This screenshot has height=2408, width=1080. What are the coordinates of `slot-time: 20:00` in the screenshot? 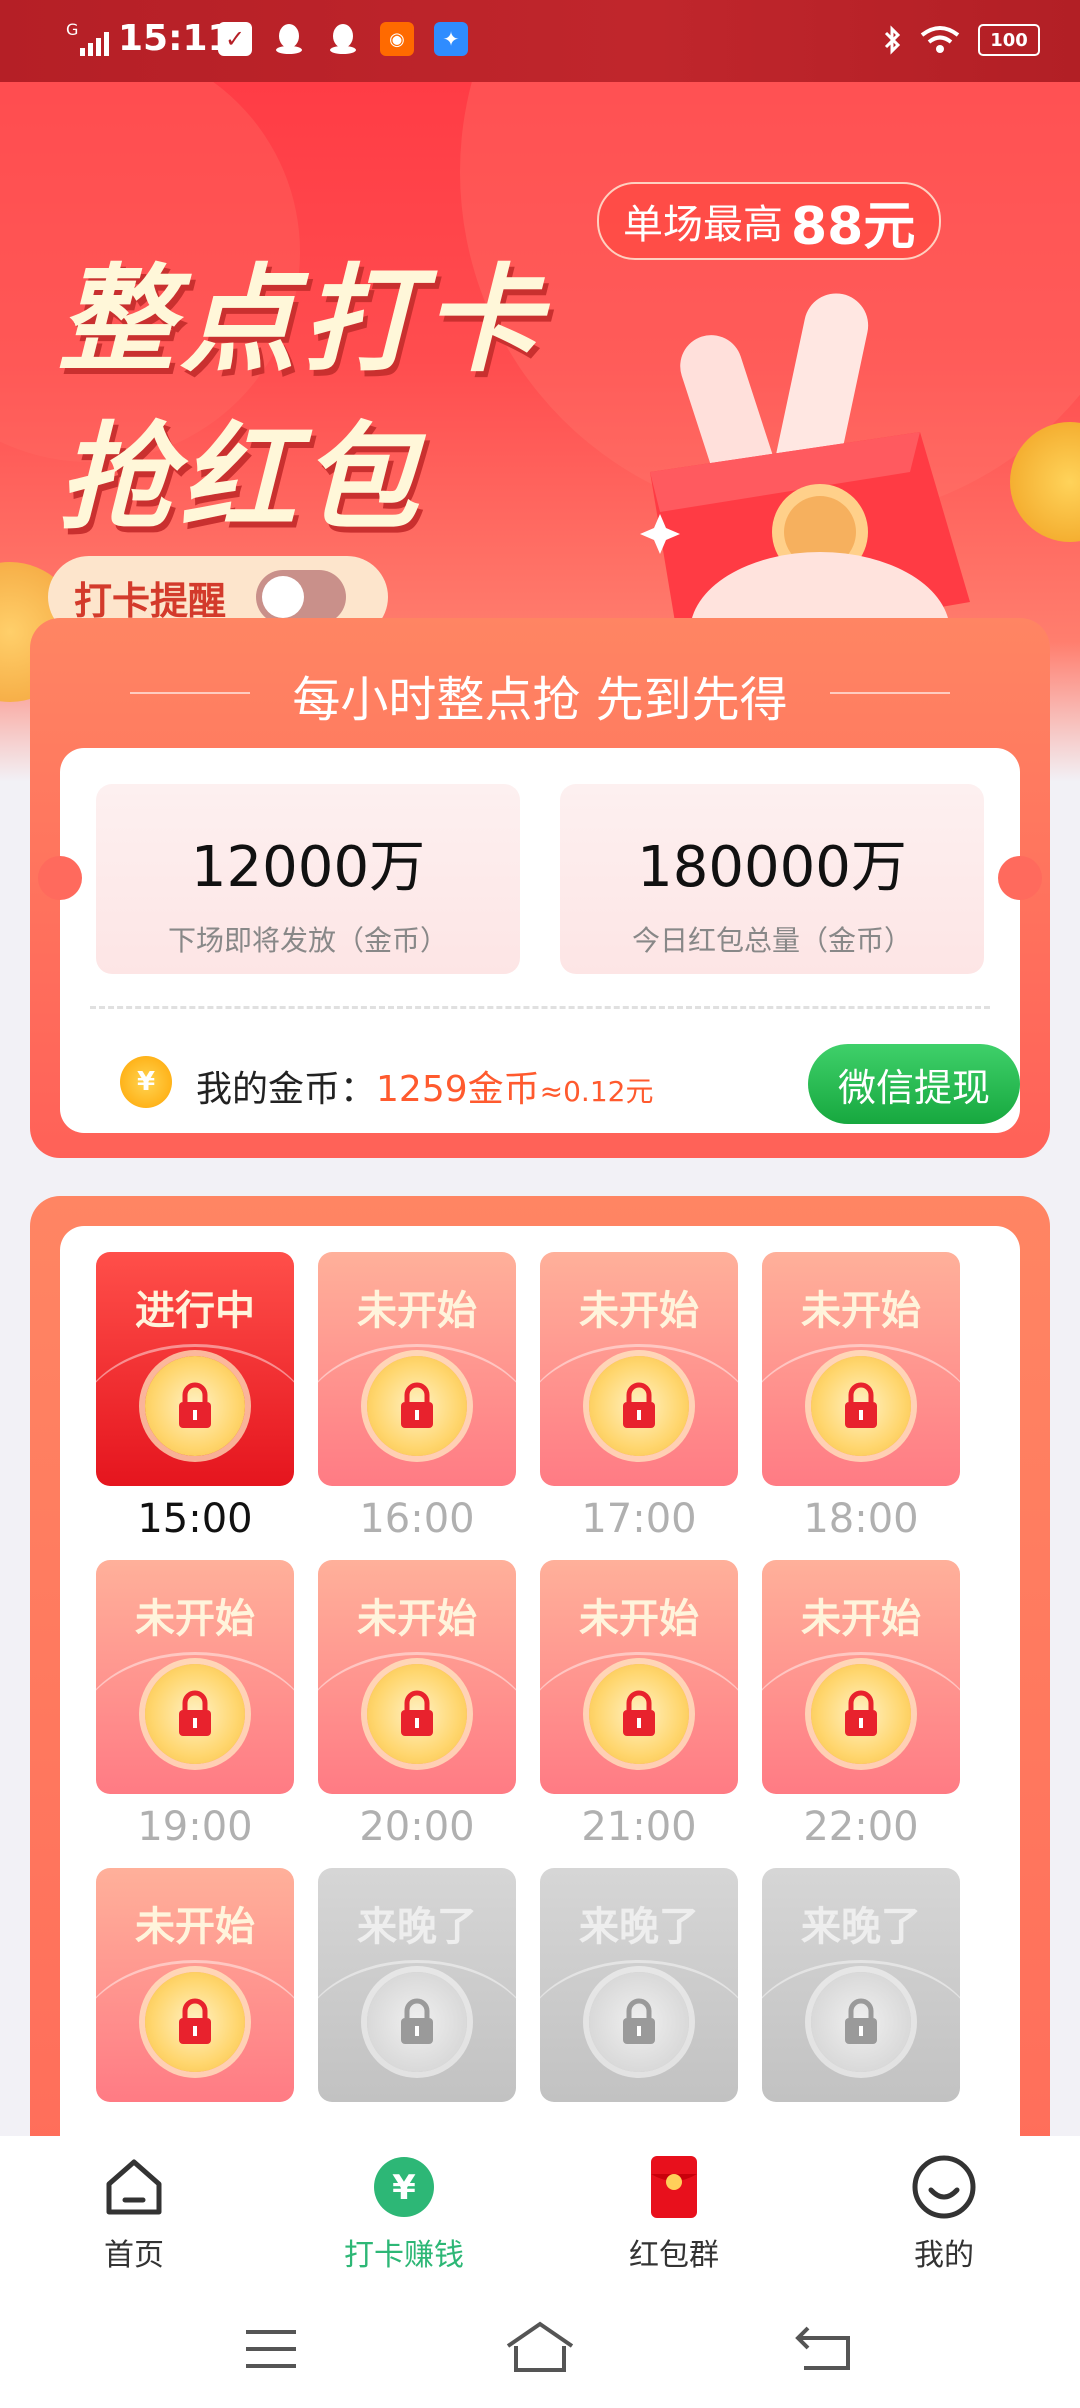 It's located at (417, 1827).